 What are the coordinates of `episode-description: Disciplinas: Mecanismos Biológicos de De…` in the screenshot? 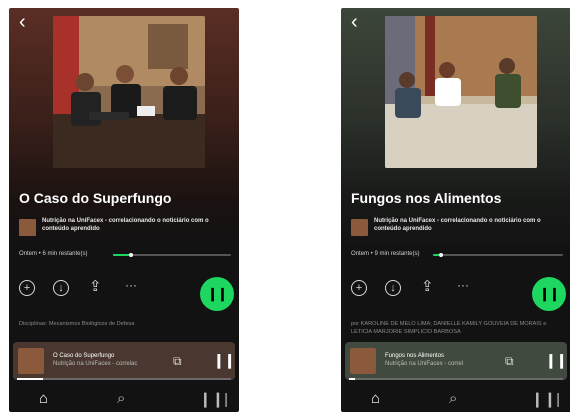 It's located at (77, 324).